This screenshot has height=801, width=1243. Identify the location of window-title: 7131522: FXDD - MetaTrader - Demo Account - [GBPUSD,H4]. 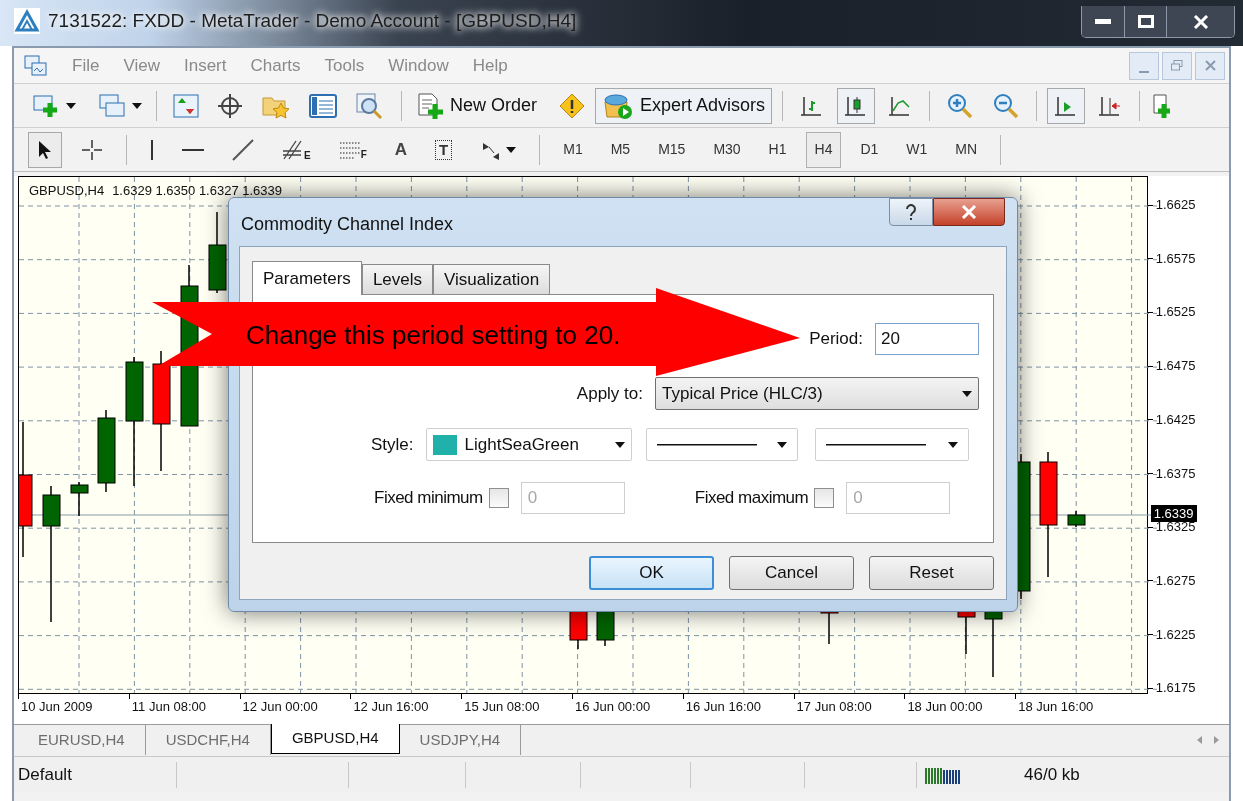
(312, 21).